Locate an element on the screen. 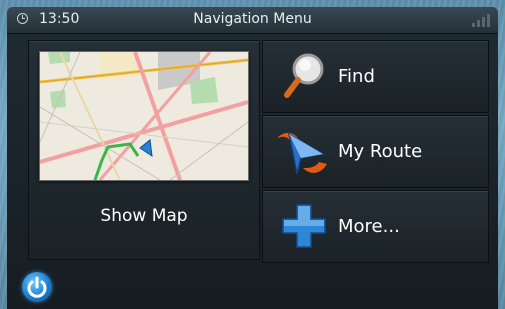  find-button: Find is located at coordinates (375, 76).